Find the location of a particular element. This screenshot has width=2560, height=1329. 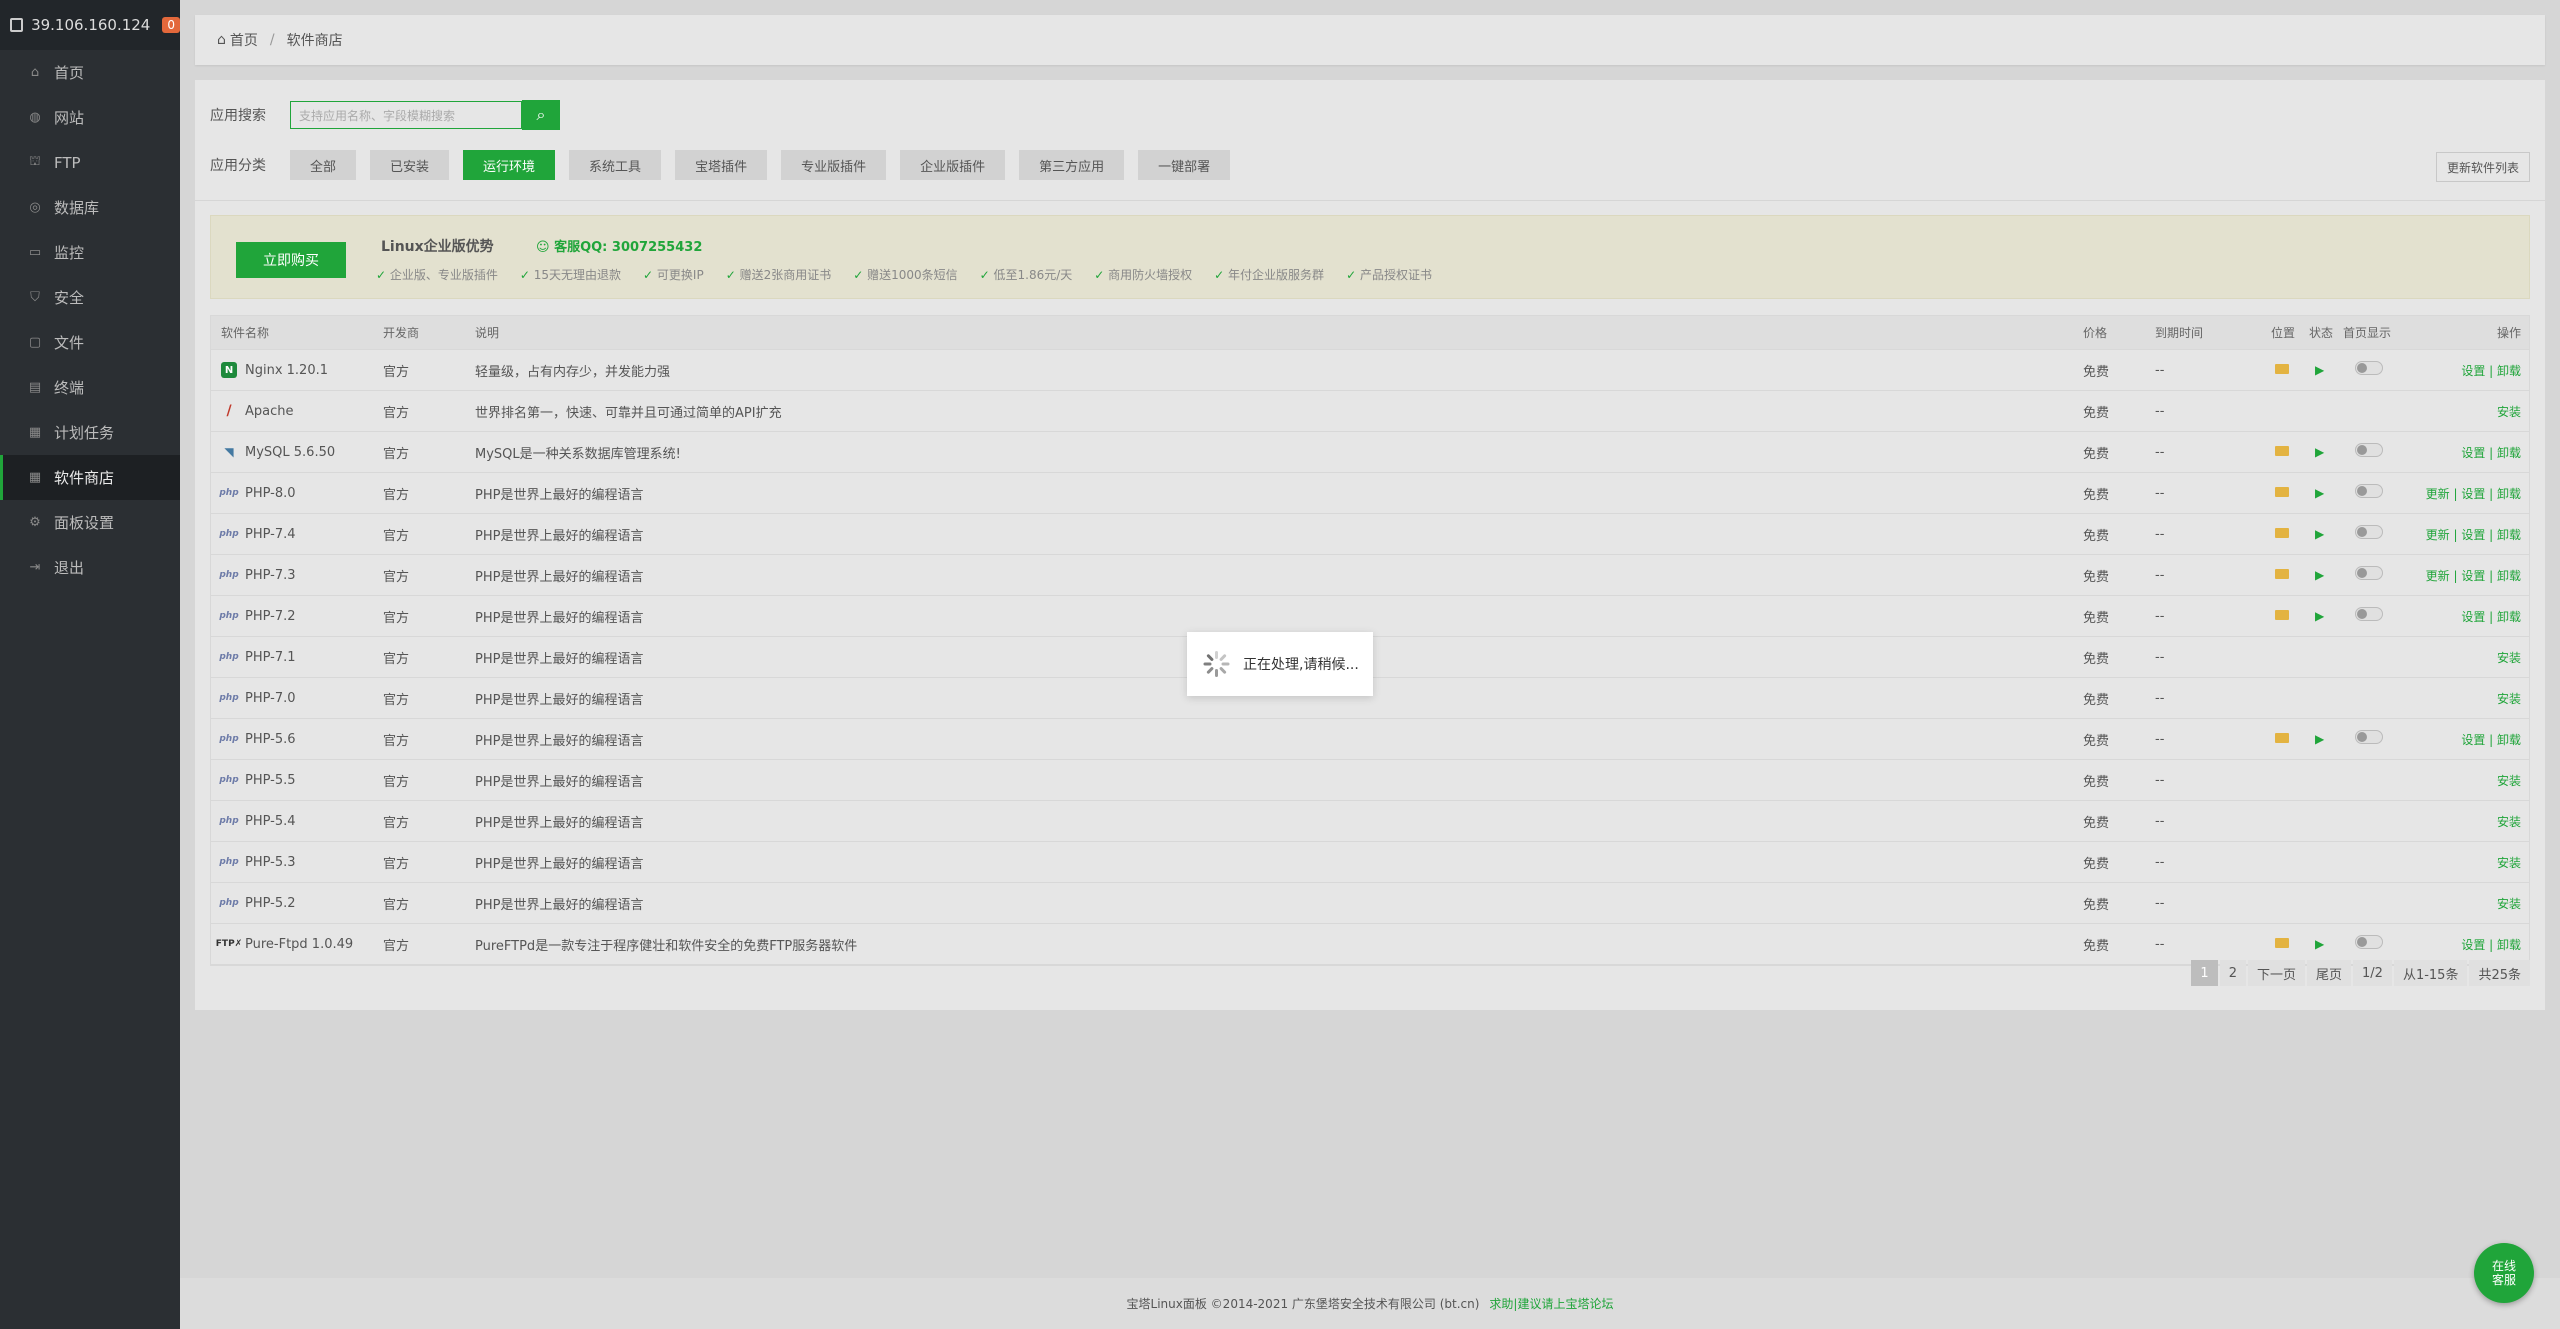

software-name: php PHP-7.1 is located at coordinates (257, 657).